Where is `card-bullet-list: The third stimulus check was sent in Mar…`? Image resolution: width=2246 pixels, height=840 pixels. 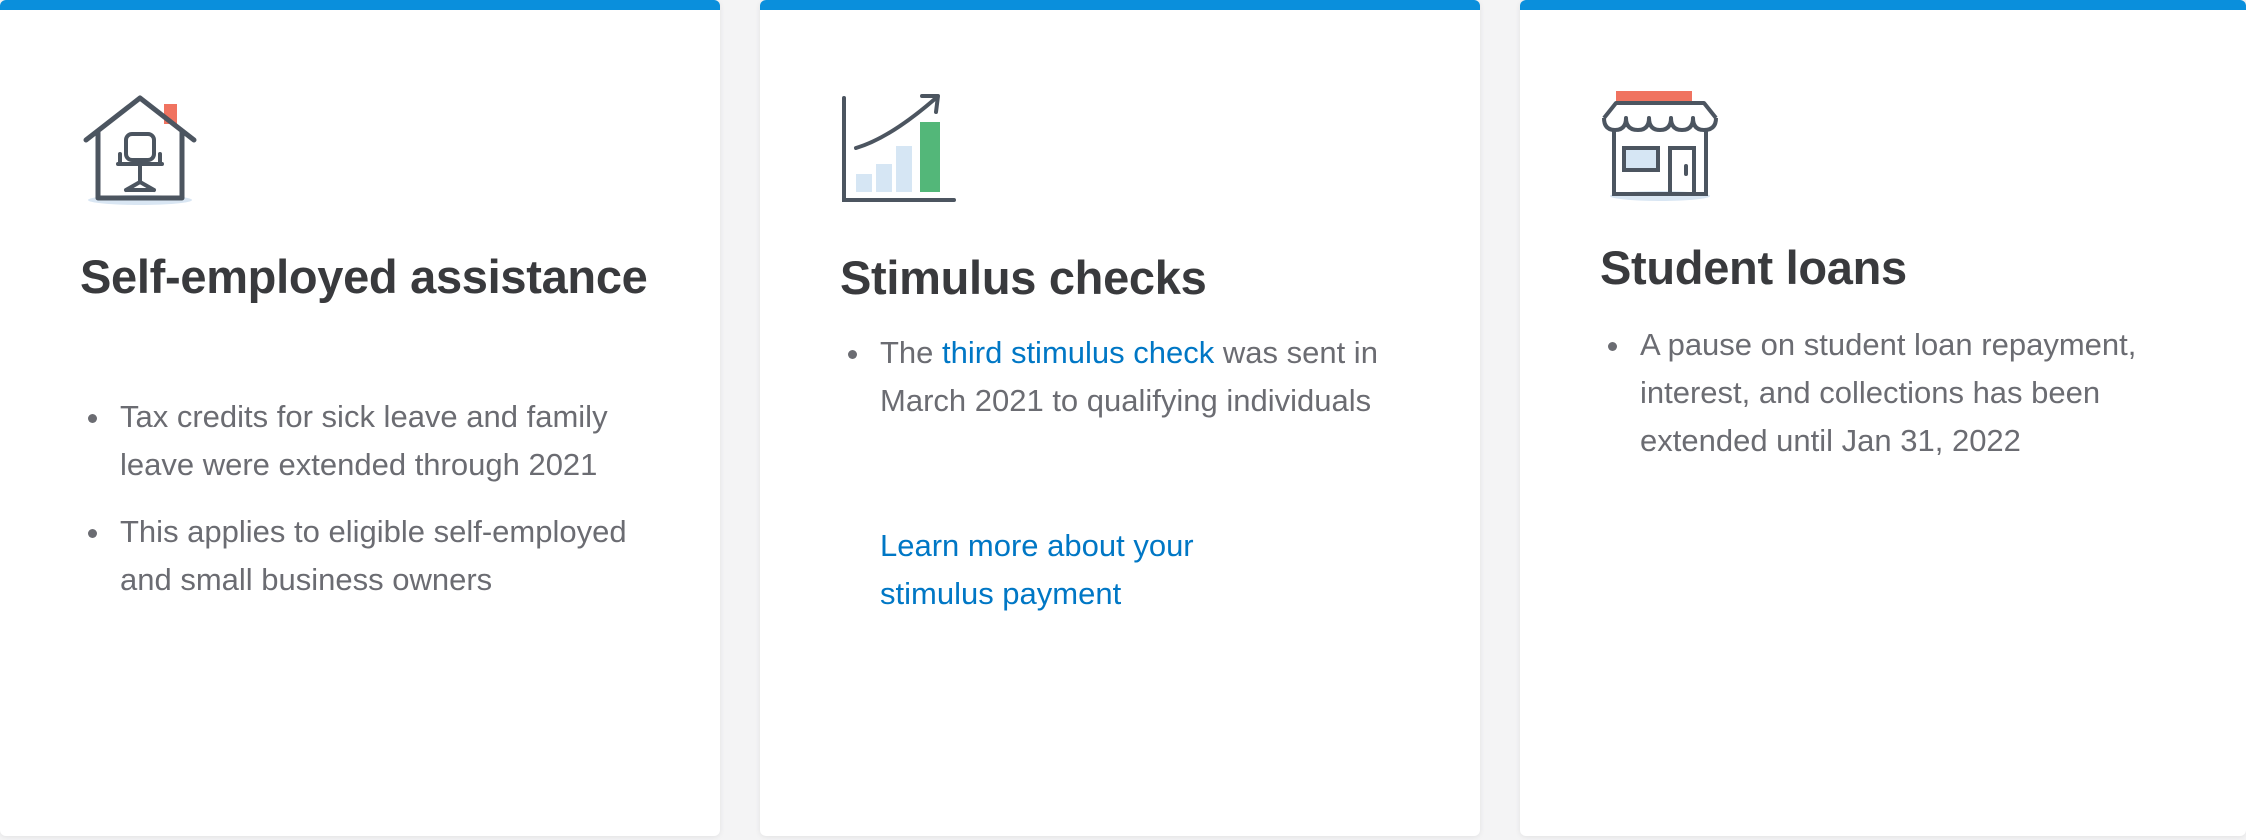
card-bullet-list: The third stimulus check was sent in Mar… is located at coordinates (1120, 386).